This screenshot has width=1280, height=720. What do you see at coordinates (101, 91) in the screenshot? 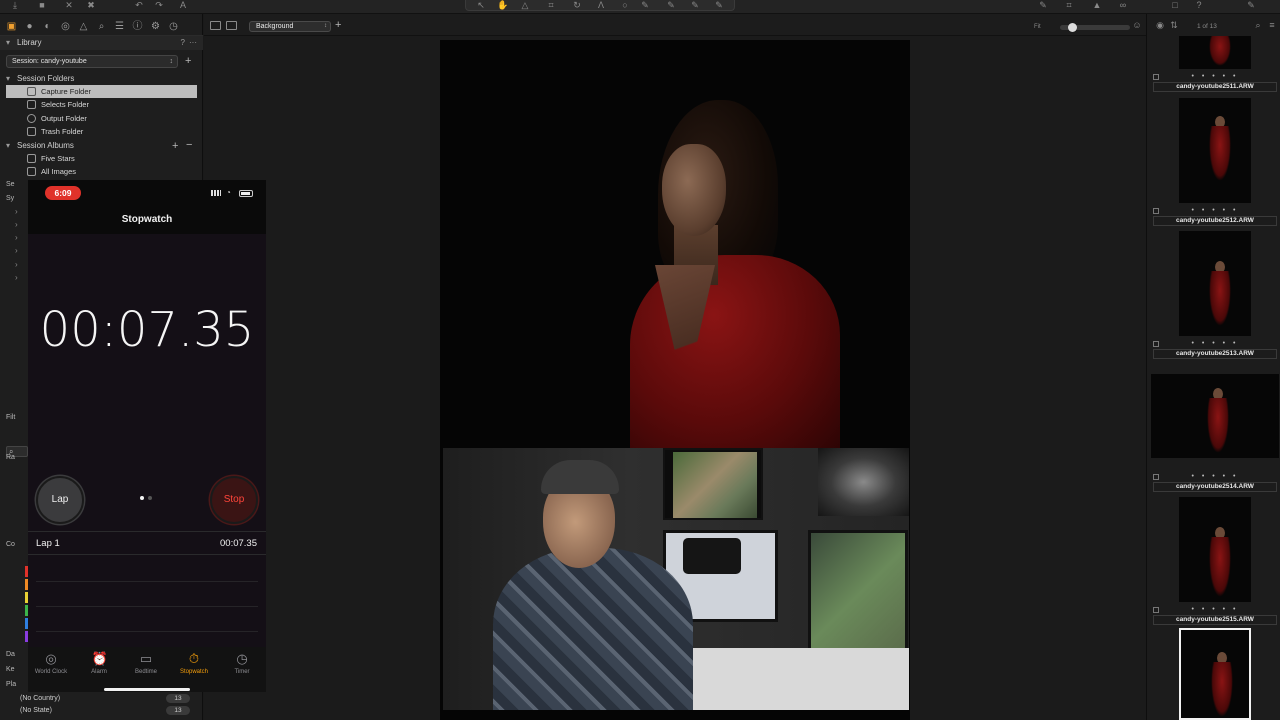
I see `folder-item-capture: Capture Folder` at bounding box center [101, 91].